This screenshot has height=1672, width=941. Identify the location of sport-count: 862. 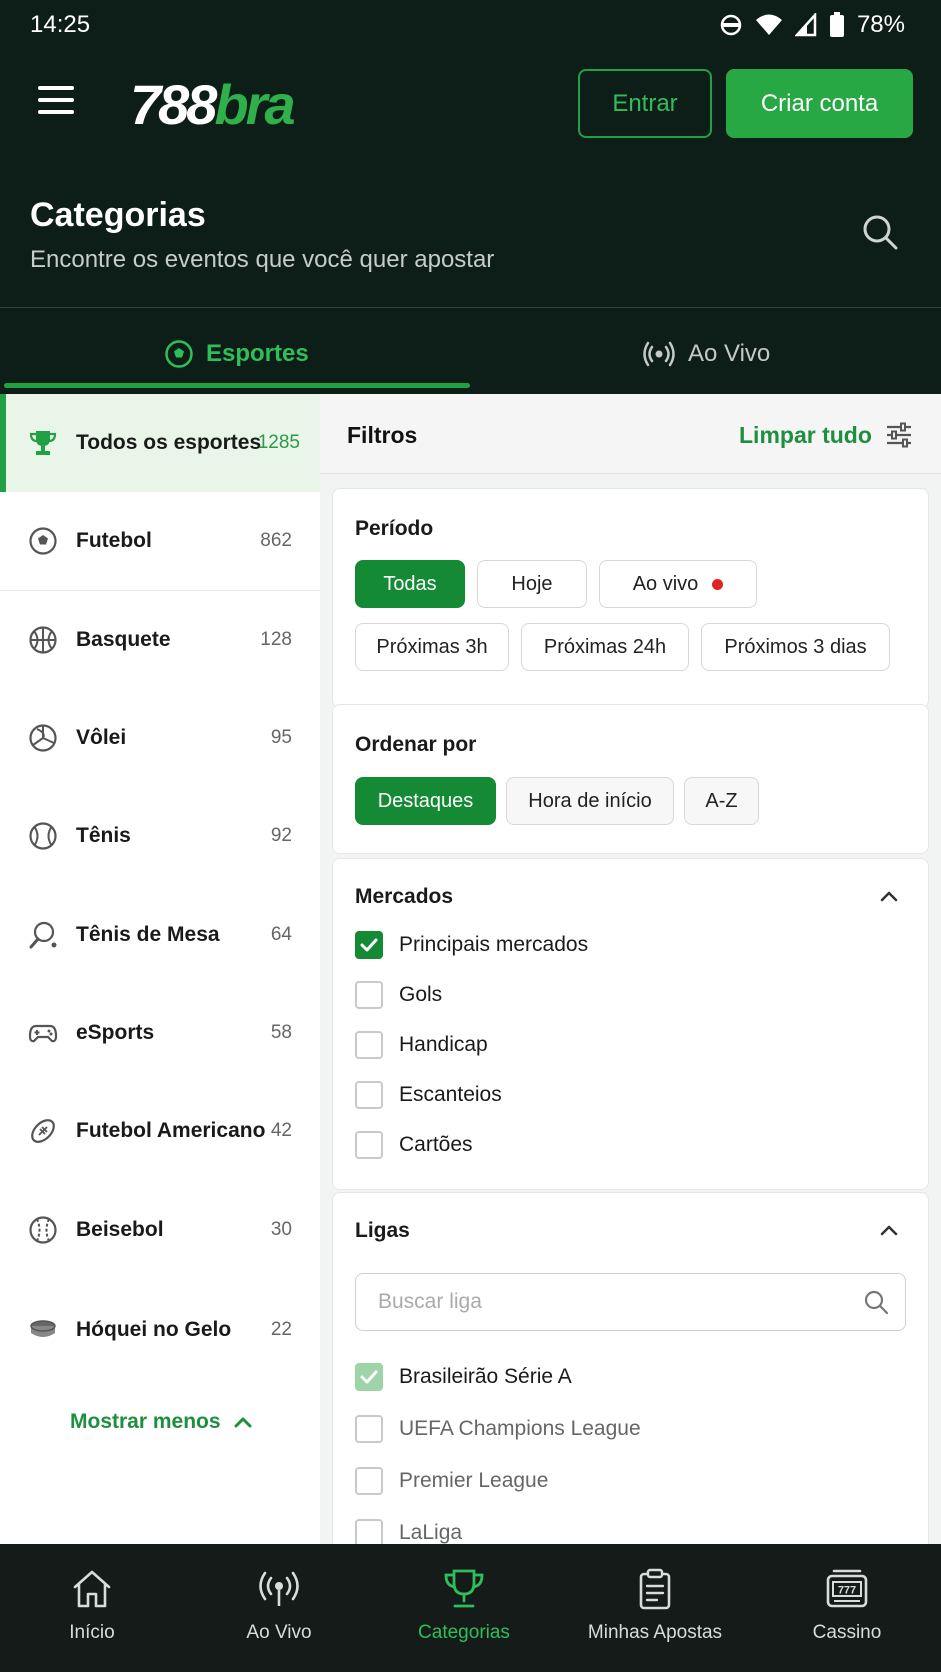
(276, 540).